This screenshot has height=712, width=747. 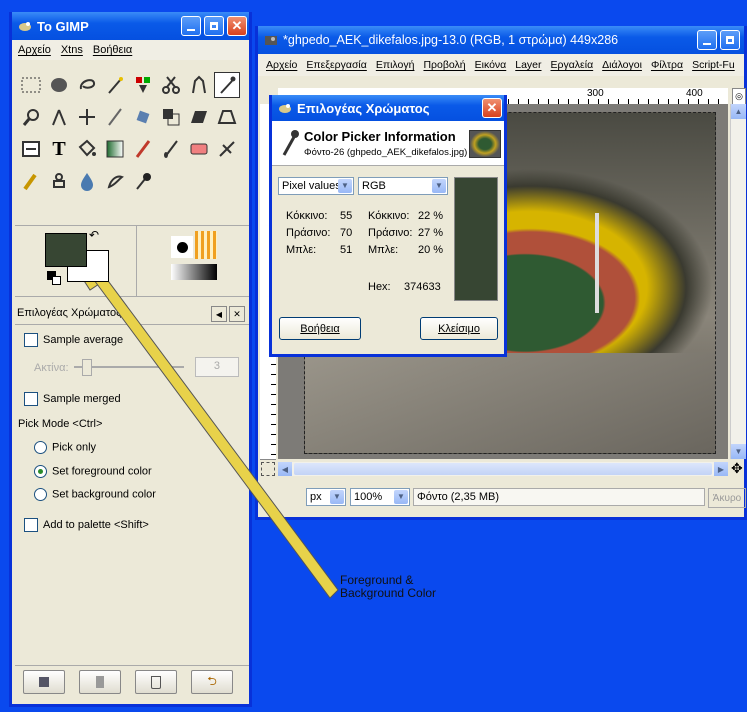 What do you see at coordinates (66, 250) in the screenshot?
I see `foreground-color-swatch` at bounding box center [66, 250].